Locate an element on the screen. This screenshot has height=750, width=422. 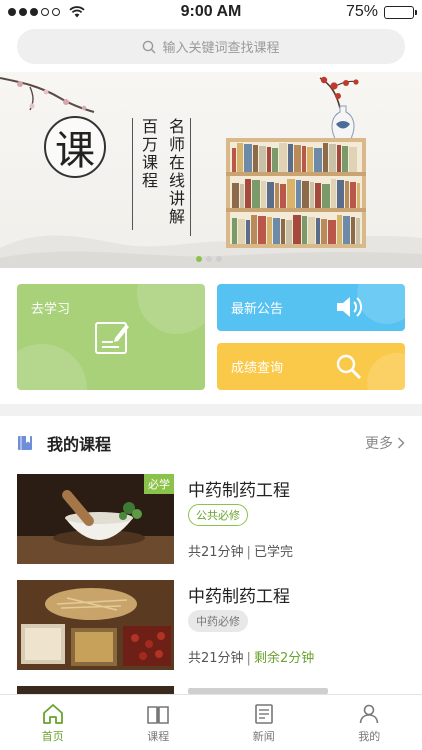
search-icon is located at coordinates (149, 46).